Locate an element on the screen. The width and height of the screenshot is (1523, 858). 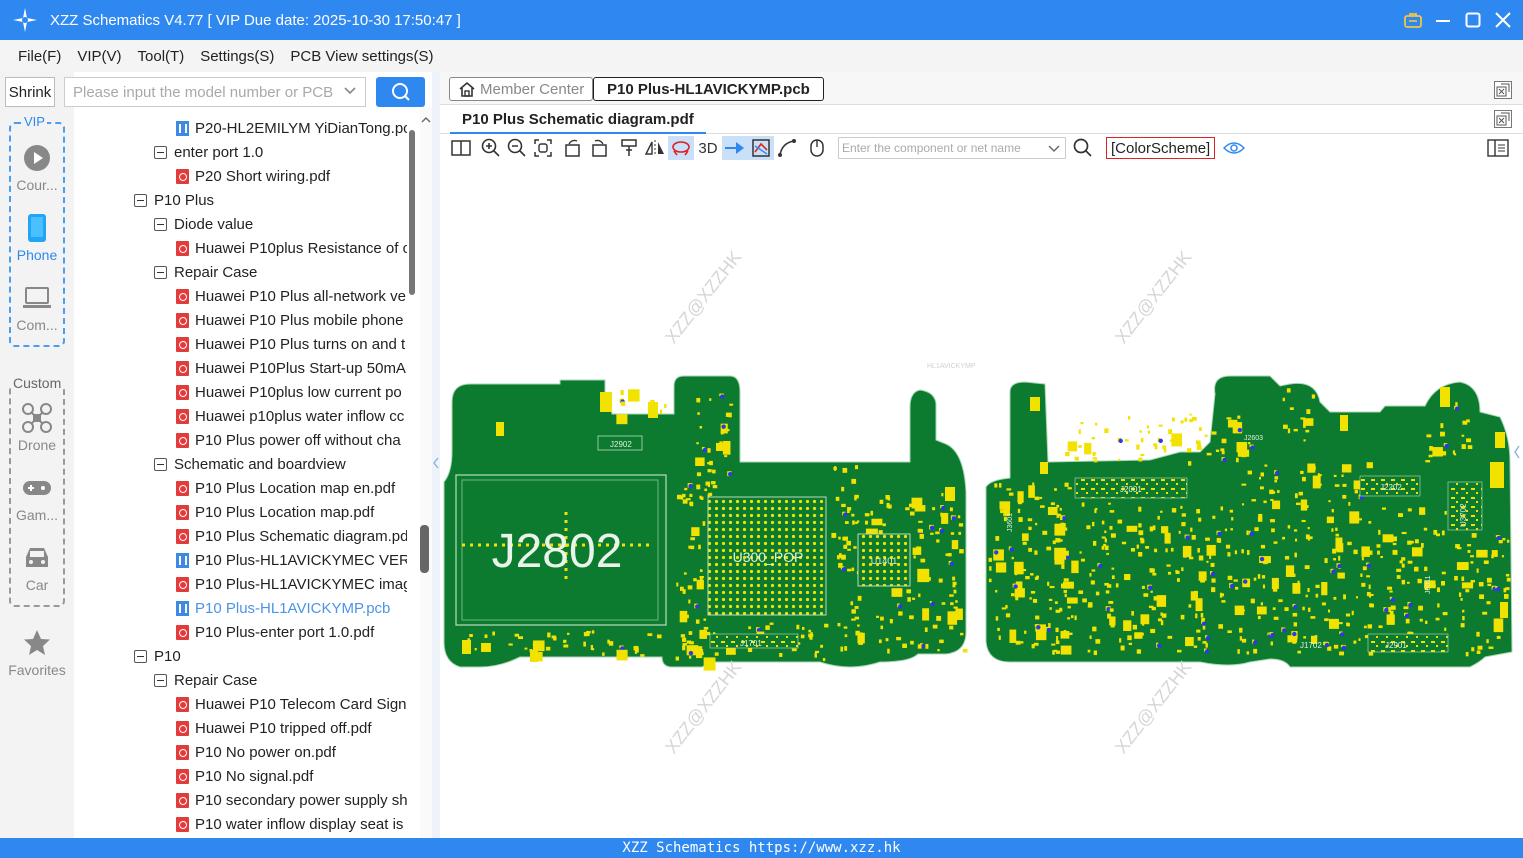
canvas-side-arrow-icon is located at coordinates (1517, 452).